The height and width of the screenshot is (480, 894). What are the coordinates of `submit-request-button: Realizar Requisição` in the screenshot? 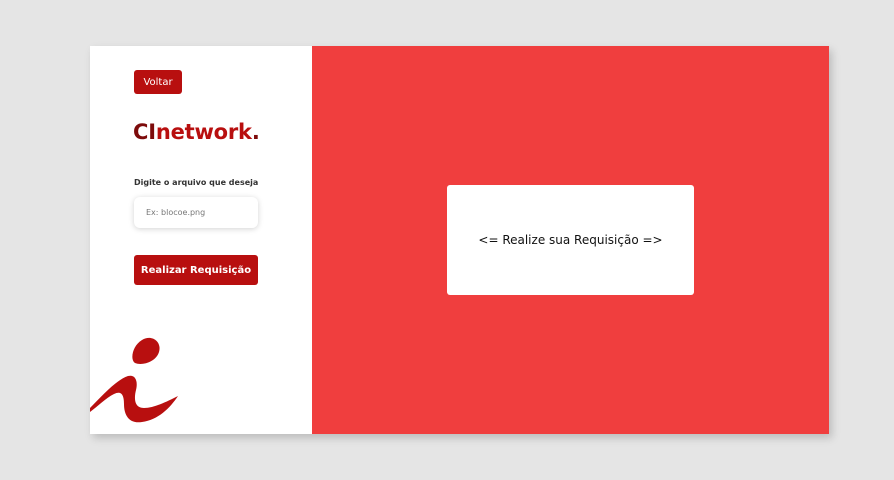 It's located at (196, 270).